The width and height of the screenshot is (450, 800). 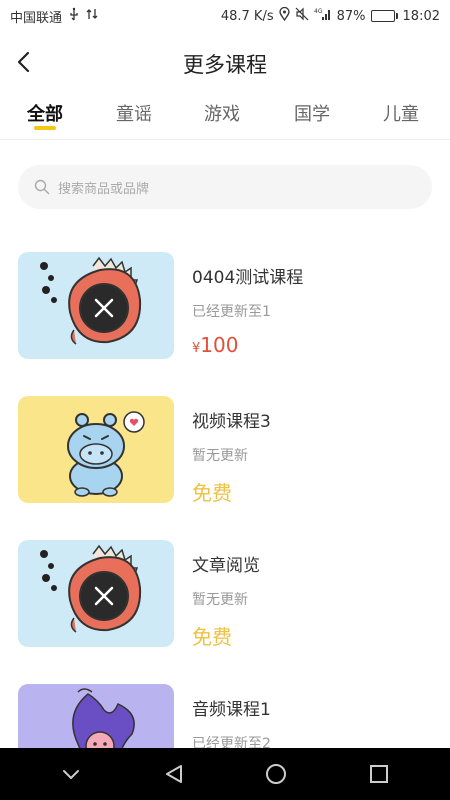 I want to click on network-speed: 48.7 K/s, so click(x=247, y=16).